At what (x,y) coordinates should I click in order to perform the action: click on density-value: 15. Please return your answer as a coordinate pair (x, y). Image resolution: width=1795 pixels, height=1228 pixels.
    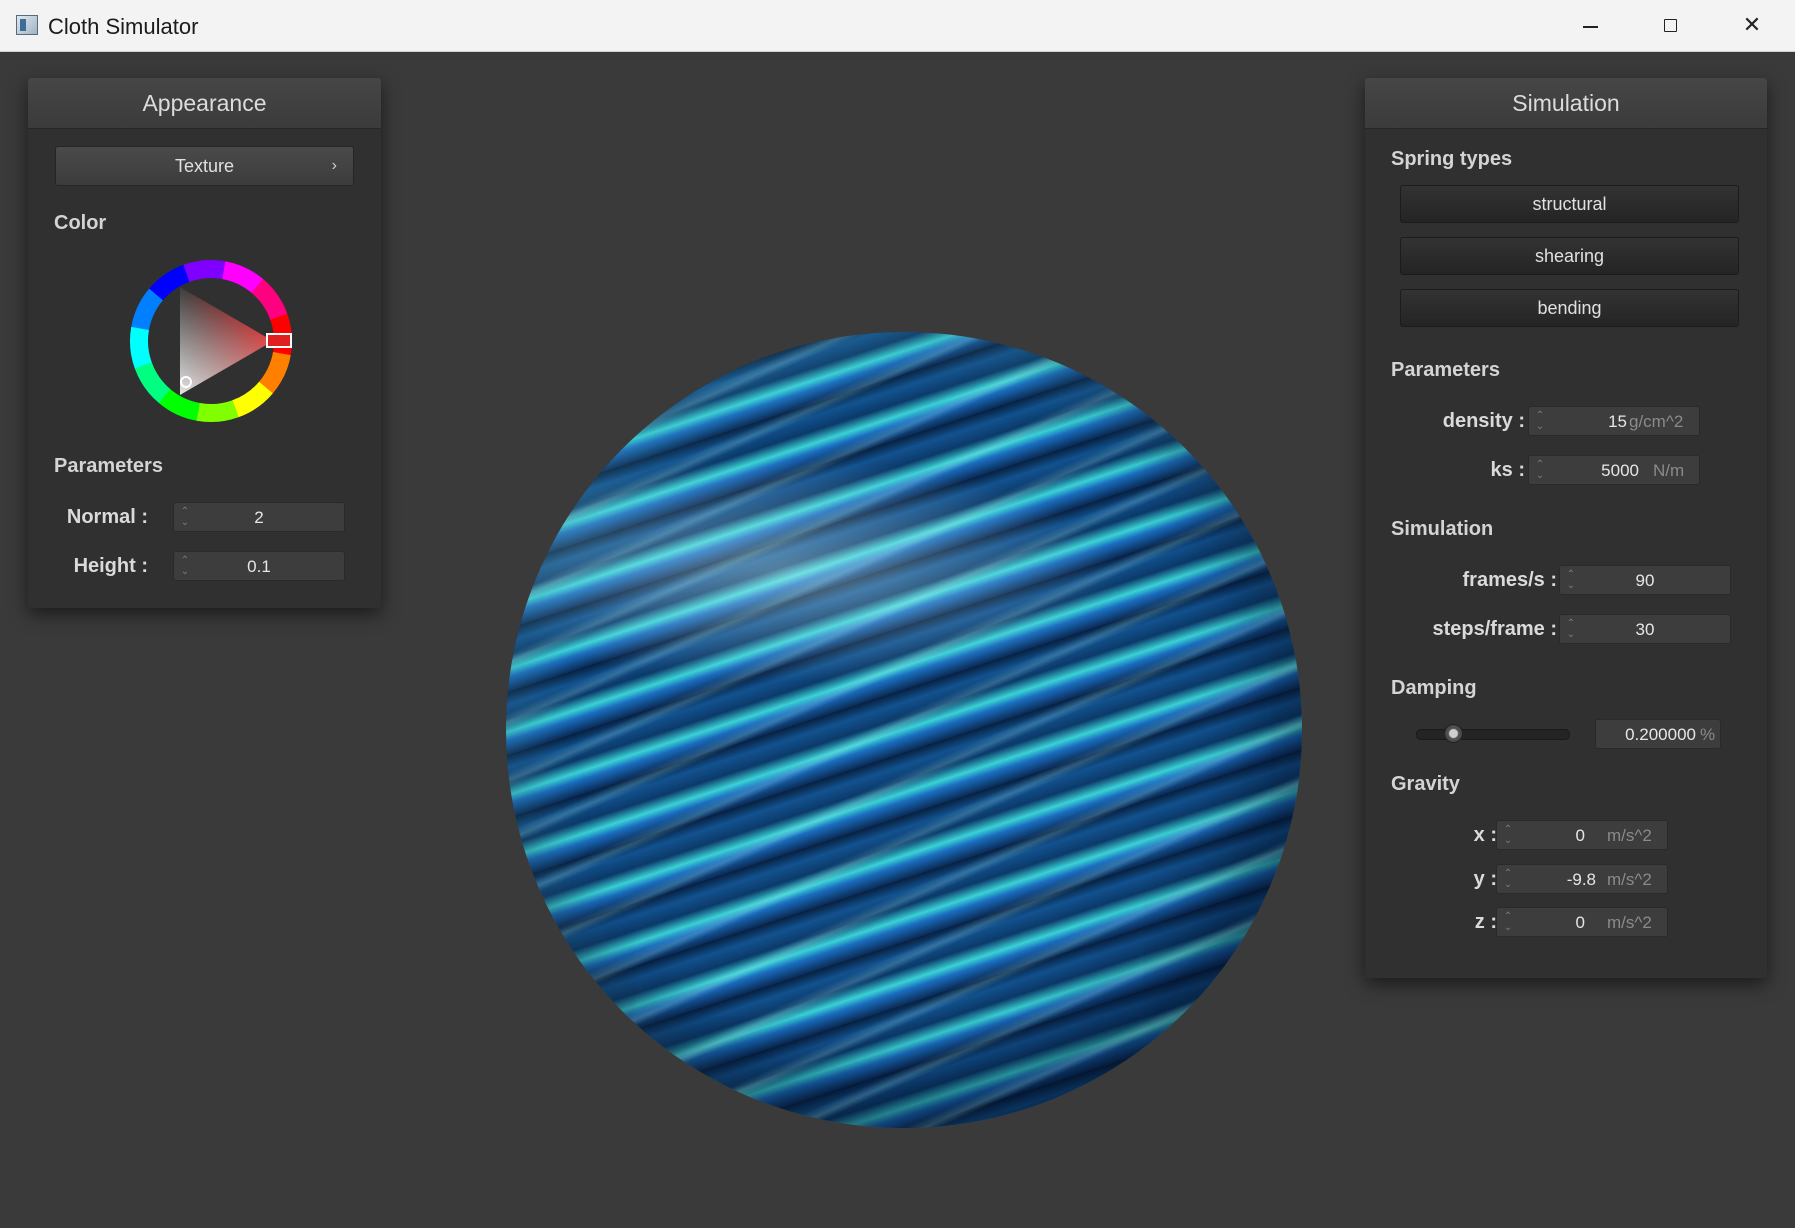
    Looking at the image, I should click on (1617, 421).